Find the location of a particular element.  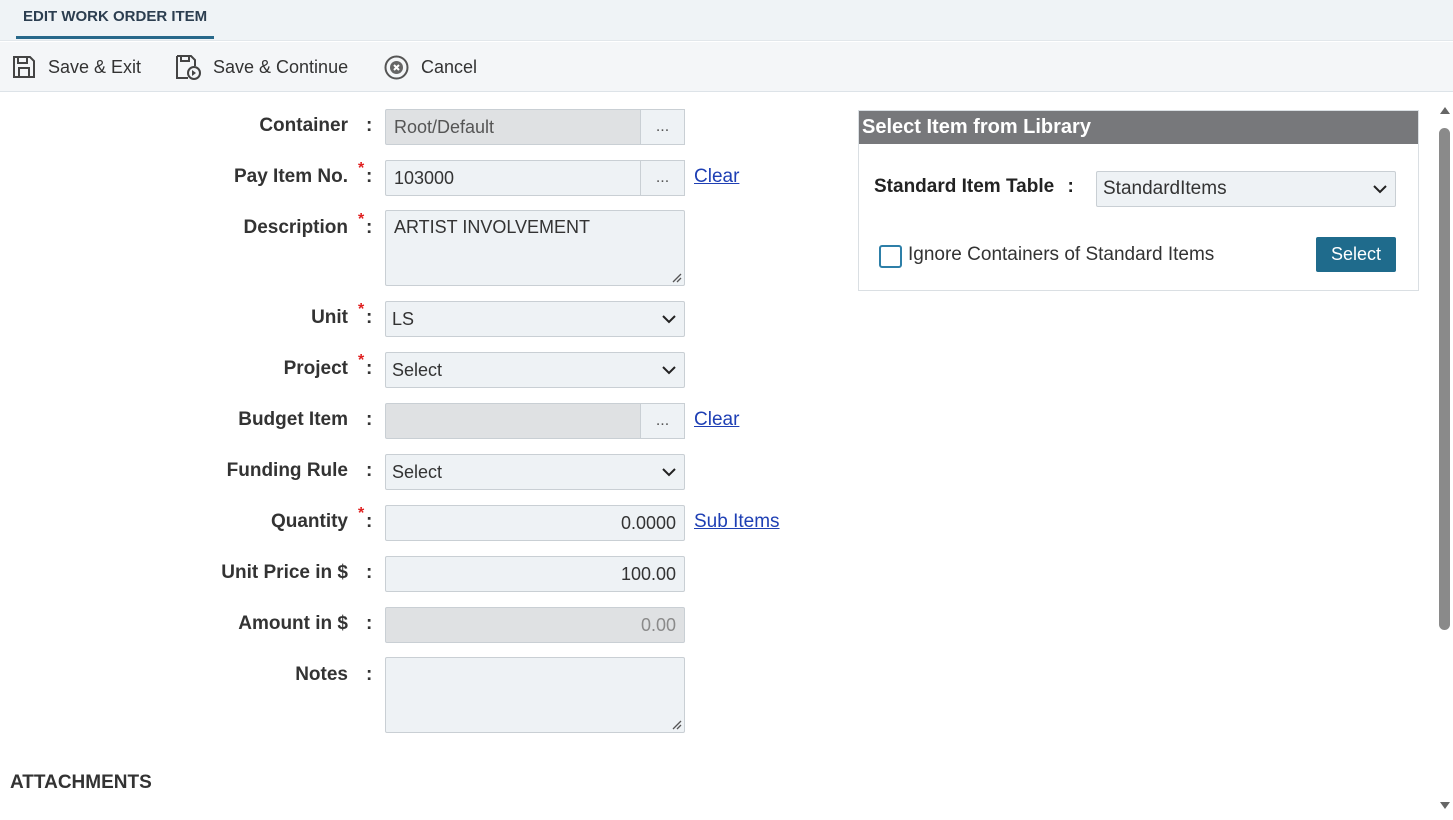

library-panel-title: Select Item from Library is located at coordinates (1138, 127).